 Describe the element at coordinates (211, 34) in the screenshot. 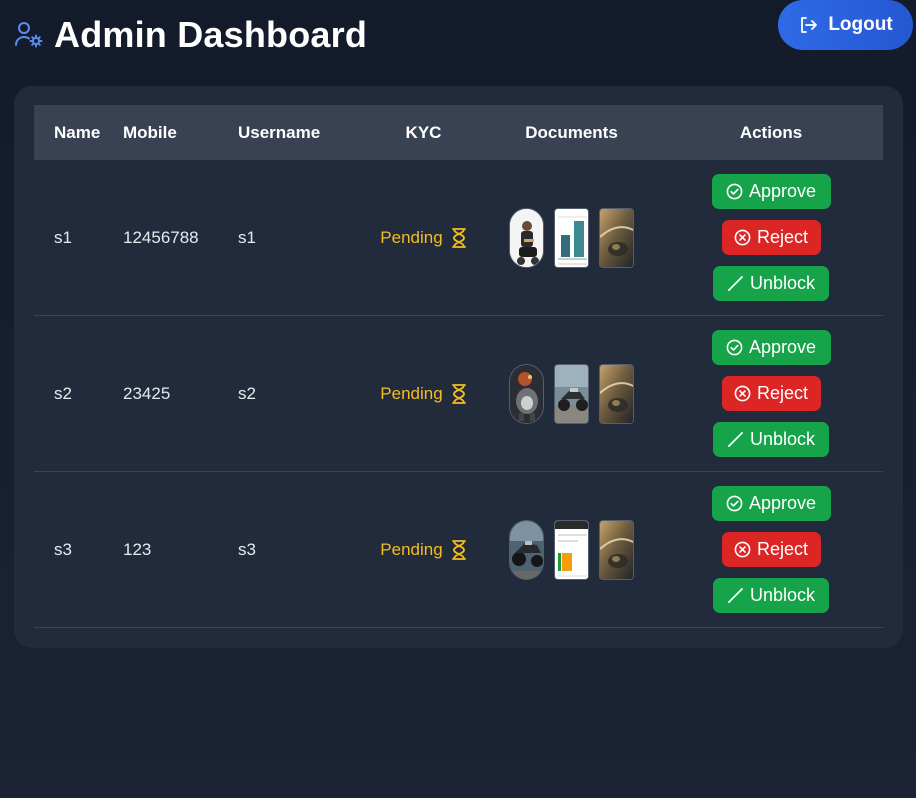

I see `page-title: Admin Dashboard` at that location.